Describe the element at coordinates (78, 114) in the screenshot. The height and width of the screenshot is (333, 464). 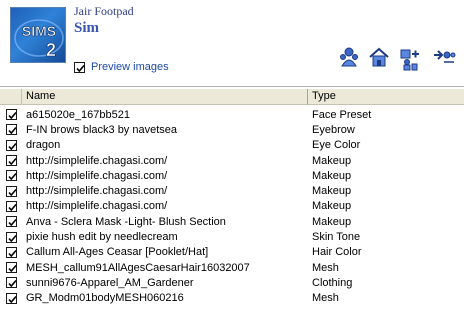
I see `row-name: a615020e_167bb521` at that location.